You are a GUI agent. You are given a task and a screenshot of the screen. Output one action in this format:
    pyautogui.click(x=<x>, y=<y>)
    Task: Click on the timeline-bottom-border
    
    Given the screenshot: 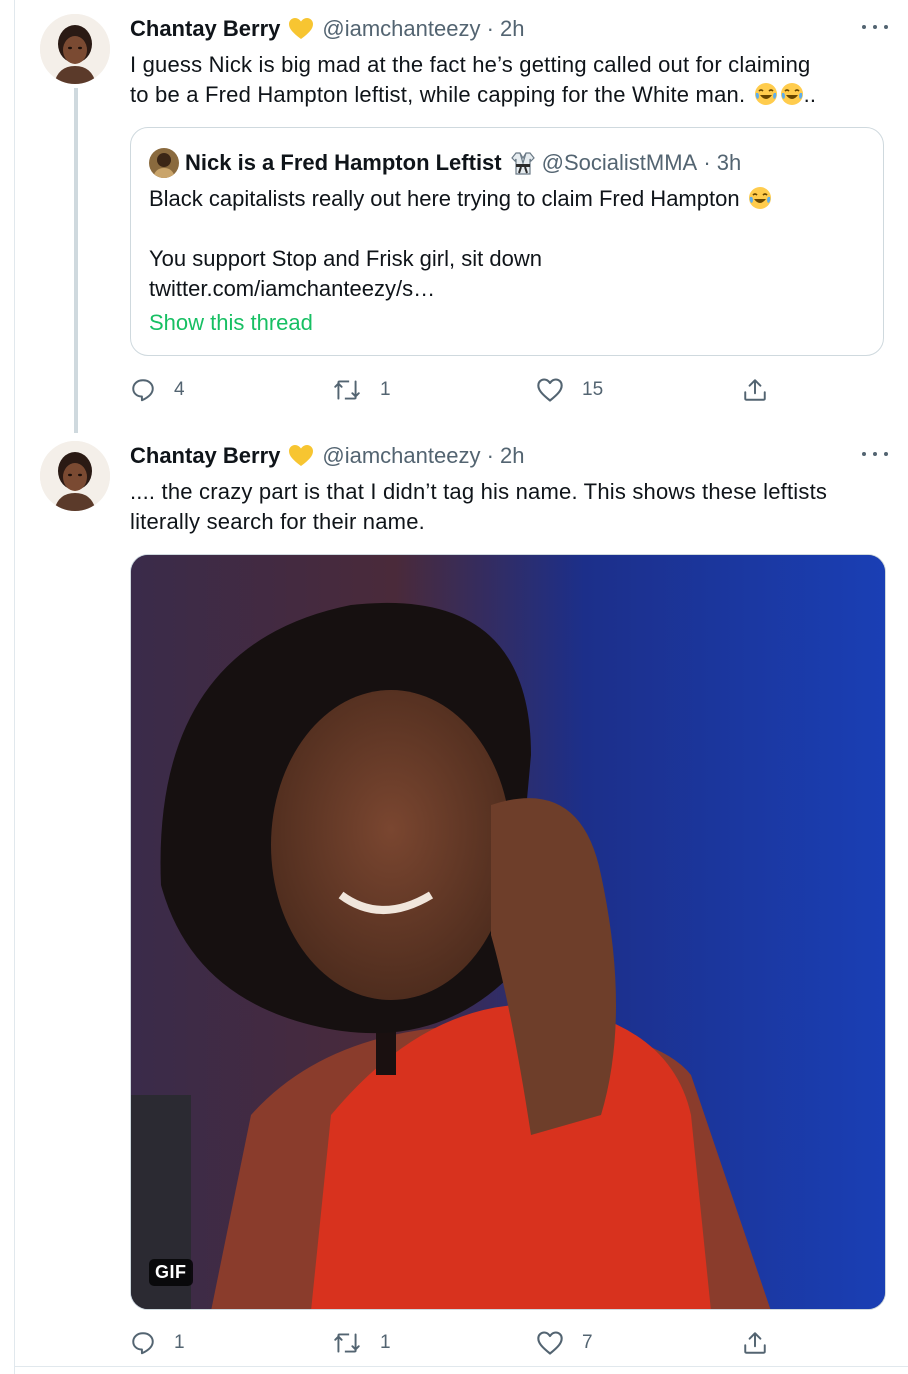 What is the action you would take?
    pyautogui.click(x=461, y=1366)
    